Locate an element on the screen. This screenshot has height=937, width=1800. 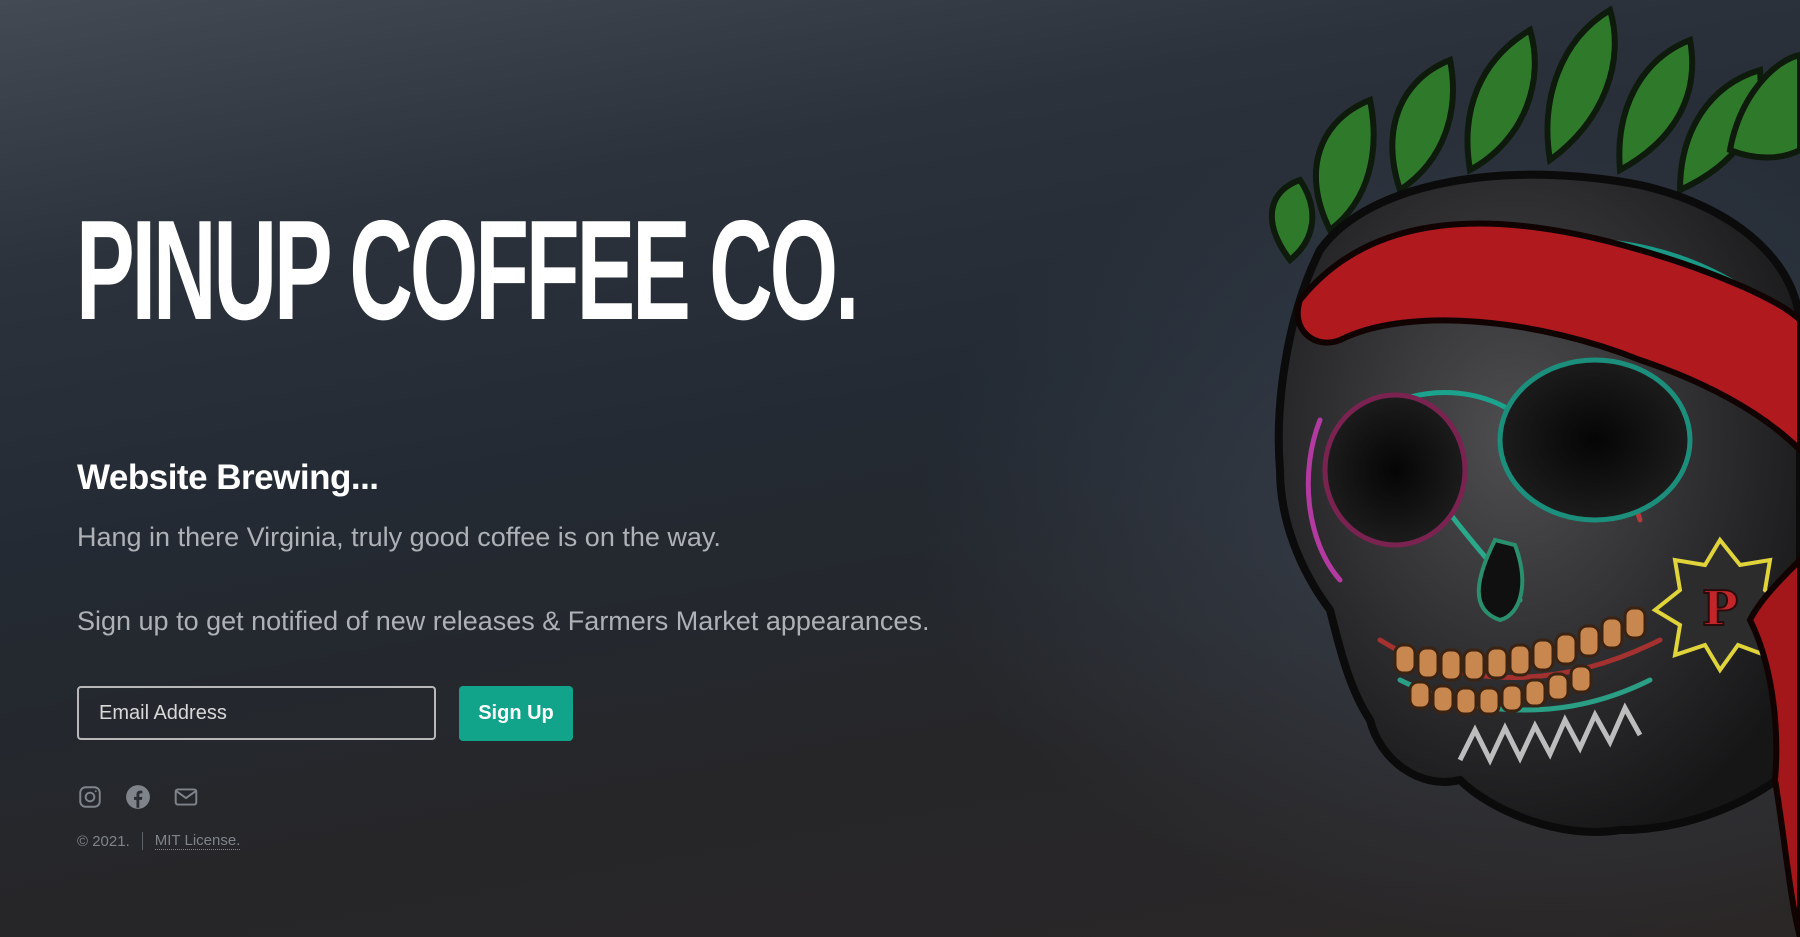
svg-text: P is located at coordinates (1720, 609).